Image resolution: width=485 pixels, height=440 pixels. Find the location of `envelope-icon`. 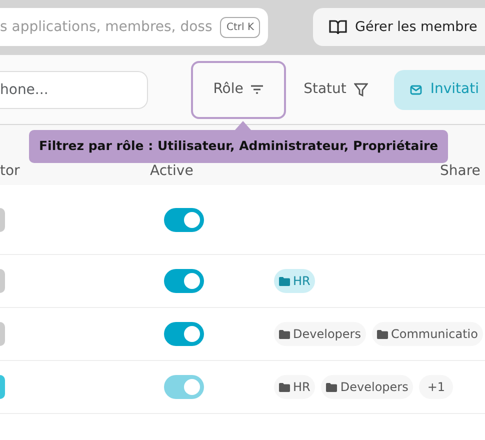

envelope-icon is located at coordinates (416, 89).